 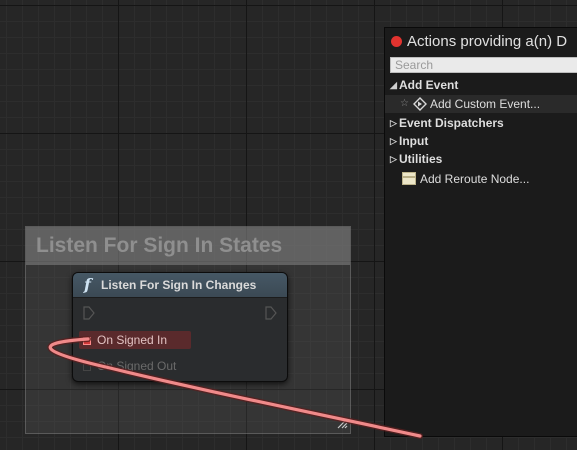 What do you see at coordinates (341, 424) in the screenshot?
I see `resize-grip-icon` at bounding box center [341, 424].